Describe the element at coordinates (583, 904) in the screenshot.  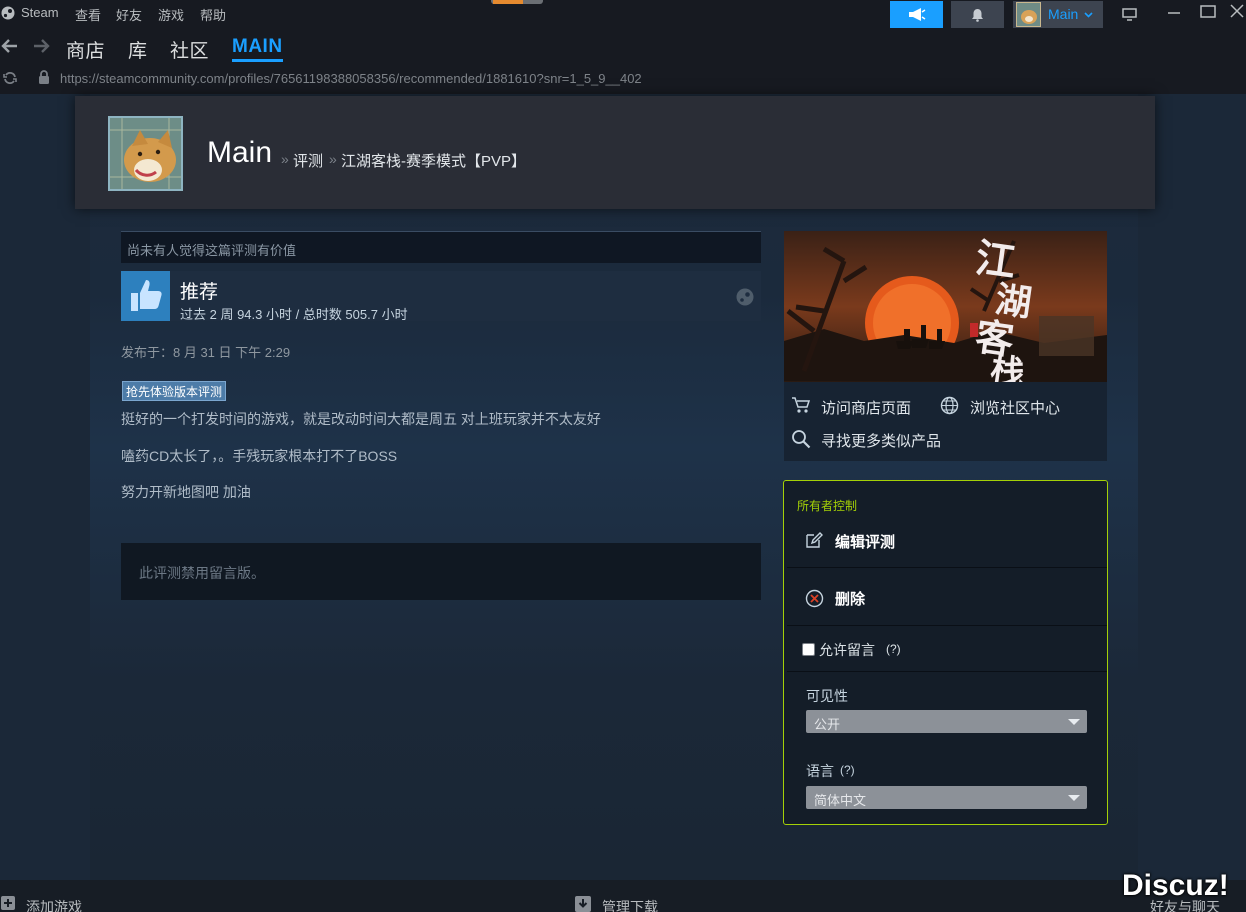
I see `download-icon` at that location.